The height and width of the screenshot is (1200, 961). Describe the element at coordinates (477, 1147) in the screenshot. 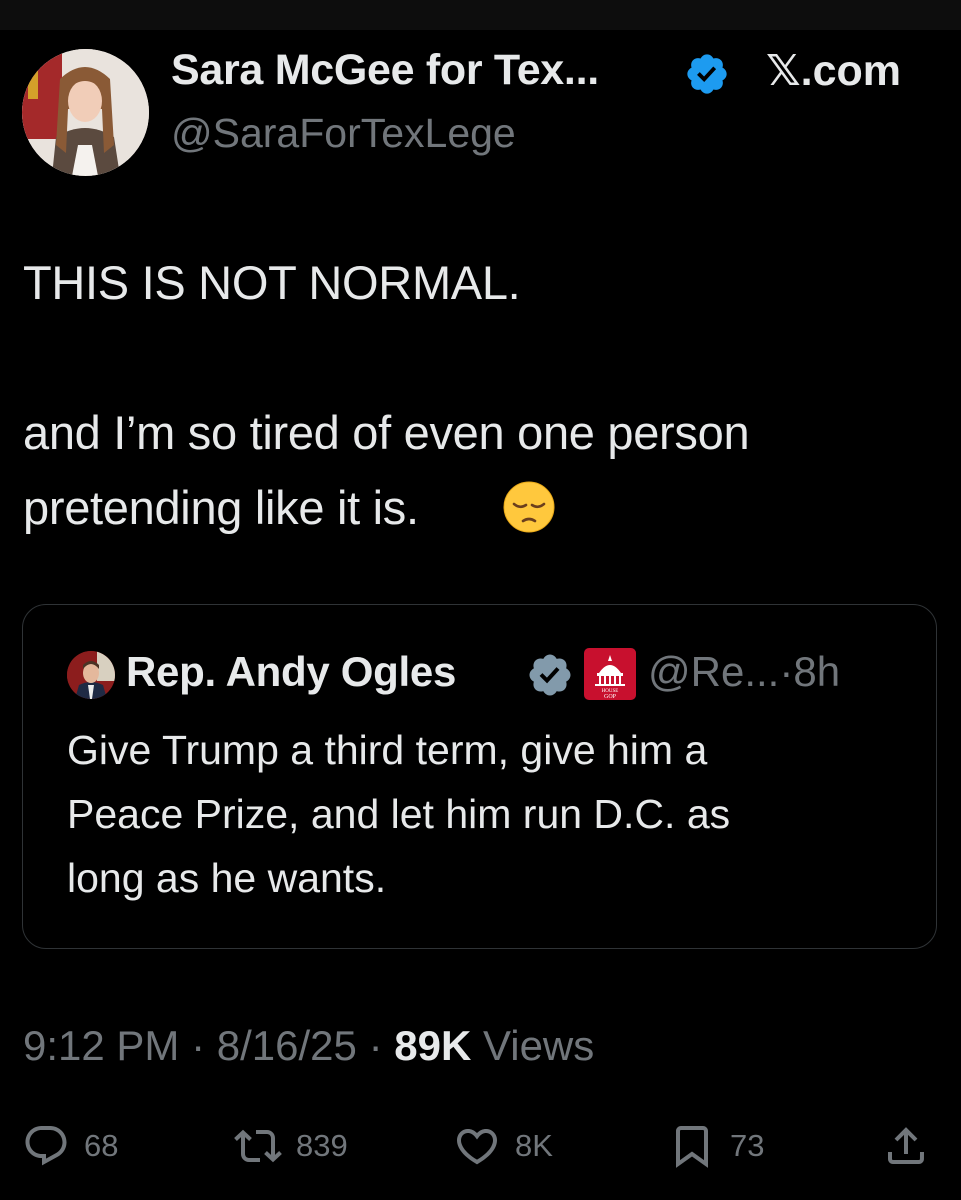

I see `heart-icon` at that location.